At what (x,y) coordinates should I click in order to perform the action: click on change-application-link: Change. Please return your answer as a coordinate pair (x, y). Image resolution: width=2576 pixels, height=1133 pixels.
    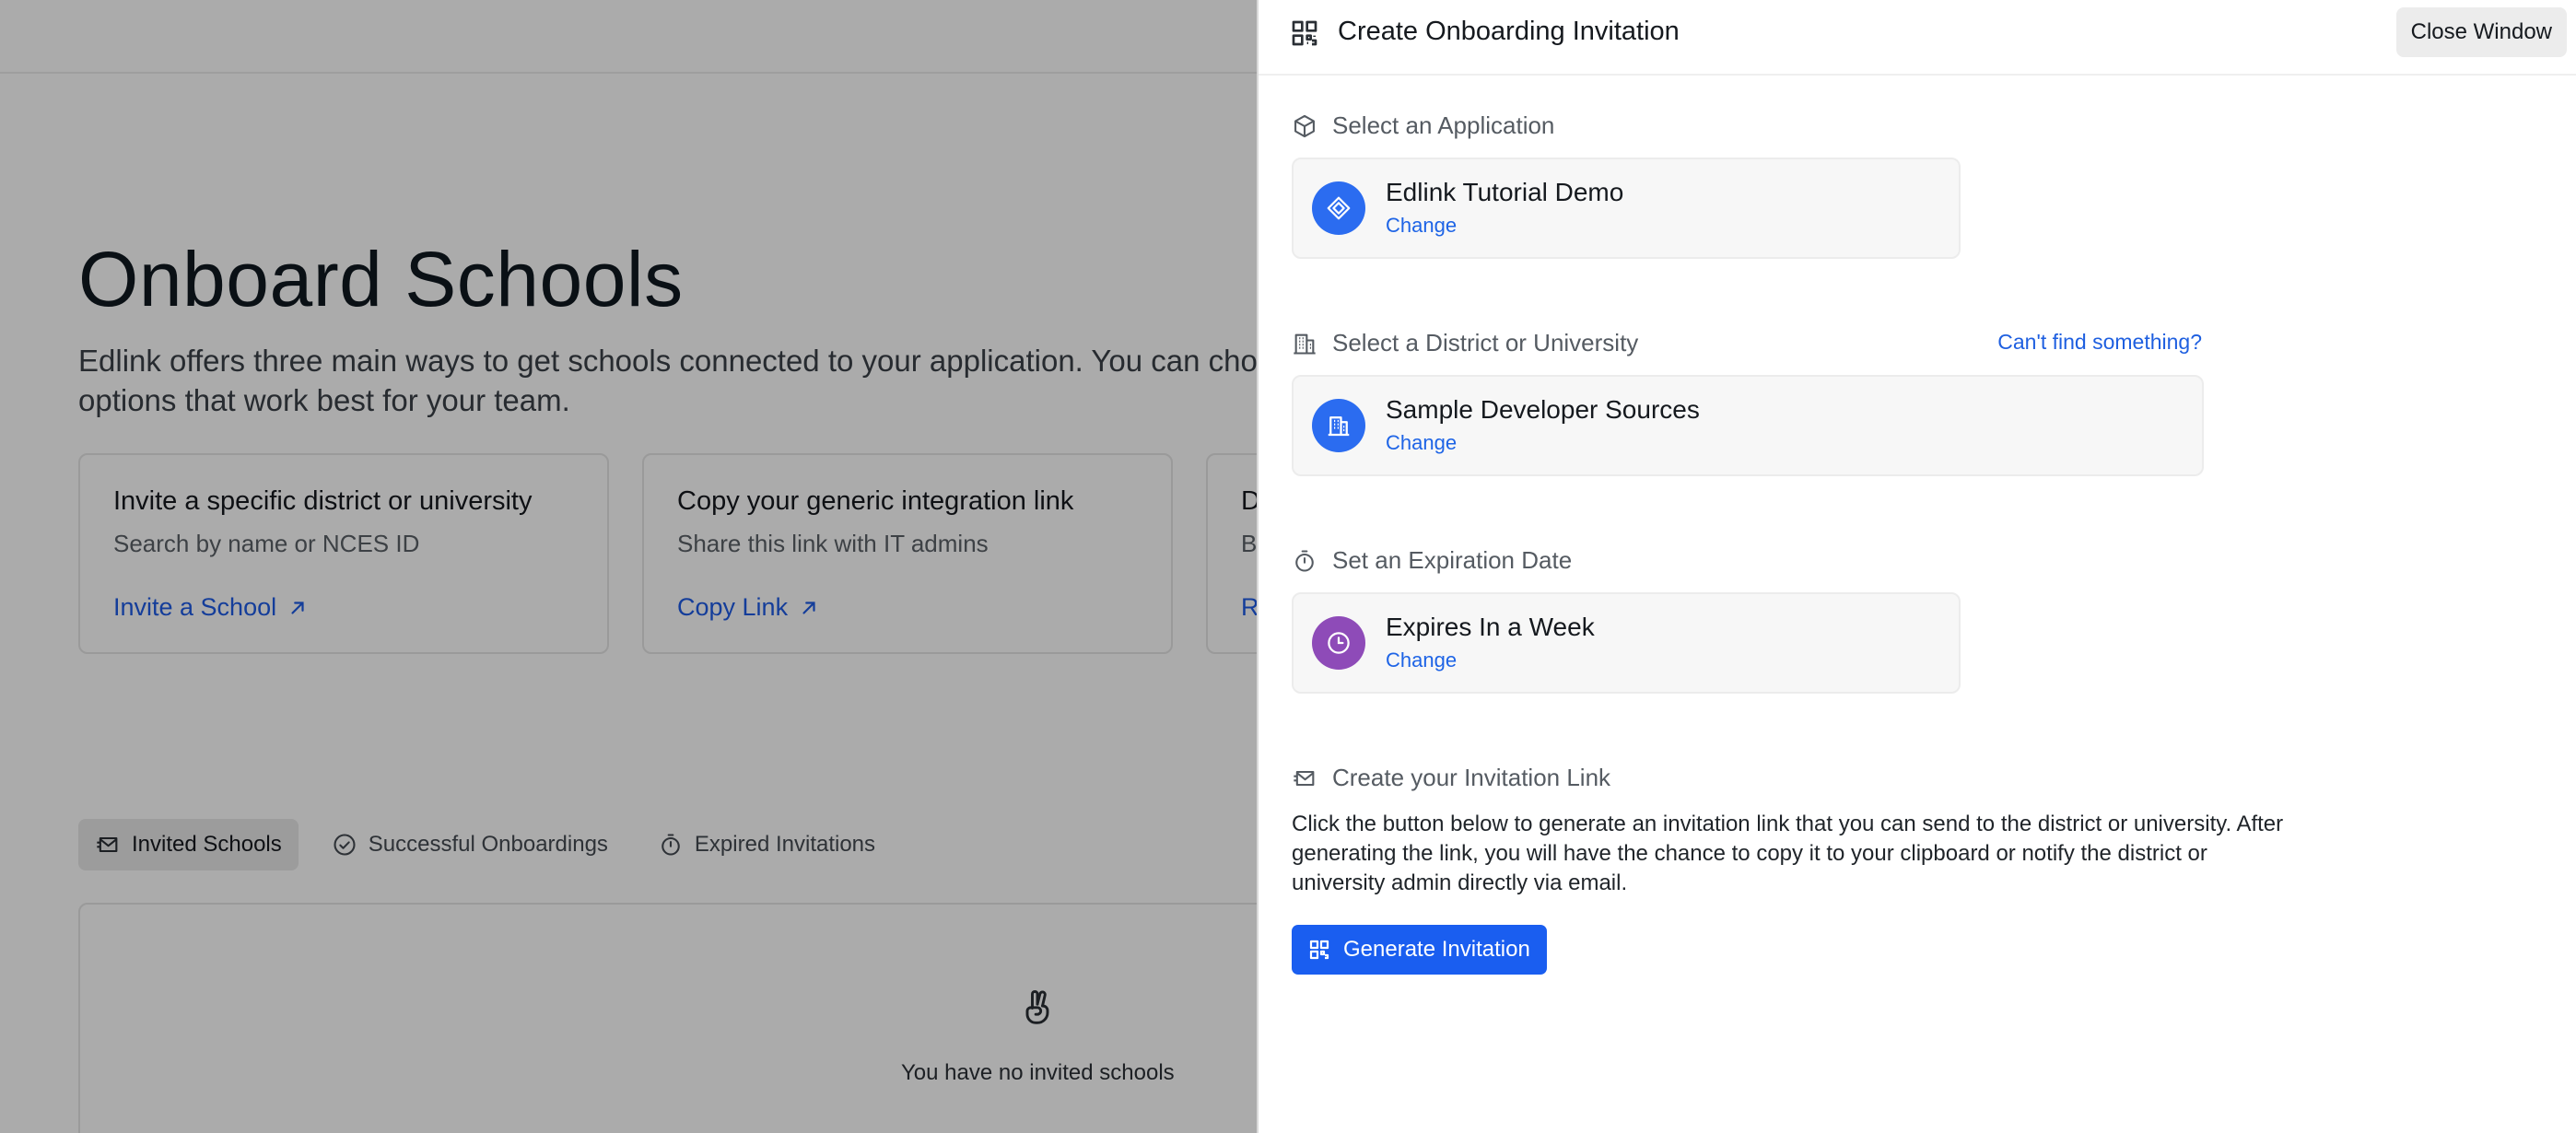
    Looking at the image, I should click on (1421, 226).